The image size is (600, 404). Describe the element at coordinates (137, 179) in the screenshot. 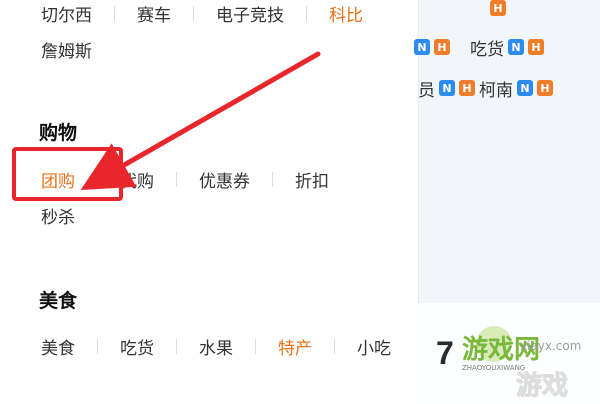

I see `link-daigou: 代购` at that location.